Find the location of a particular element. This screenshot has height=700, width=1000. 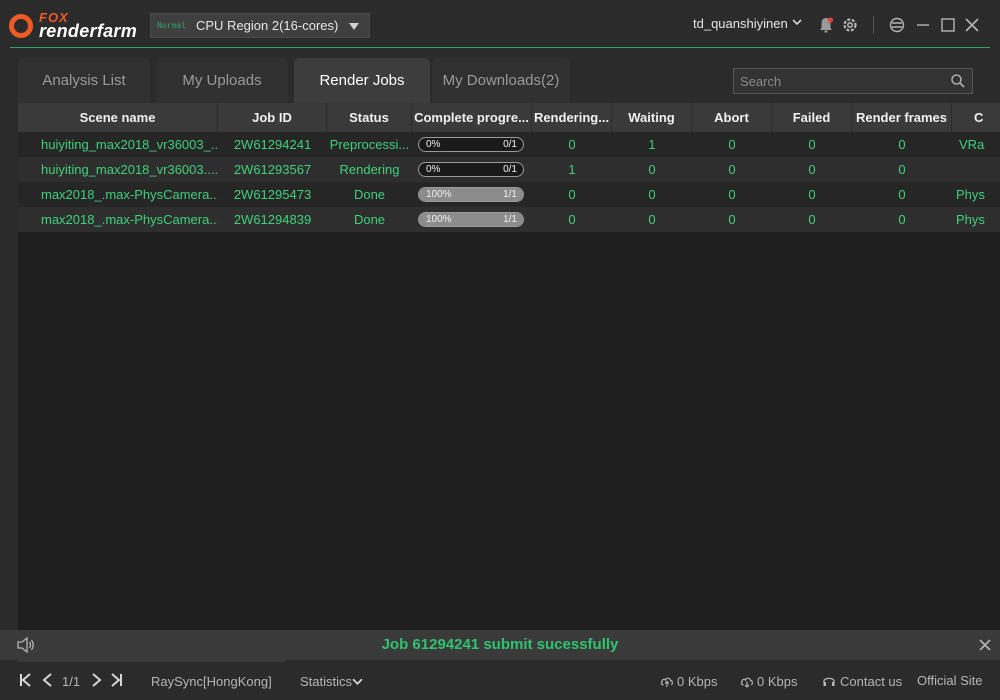

cell-status: Done is located at coordinates (369, 194).